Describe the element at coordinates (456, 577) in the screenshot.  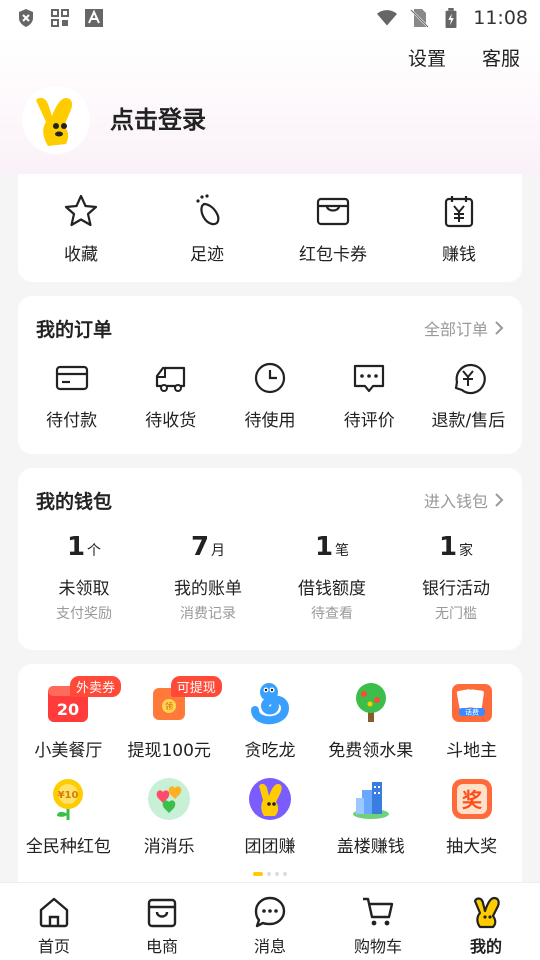
I see `wallet-bank-activity: 1家 银行活动 无门槛` at that location.